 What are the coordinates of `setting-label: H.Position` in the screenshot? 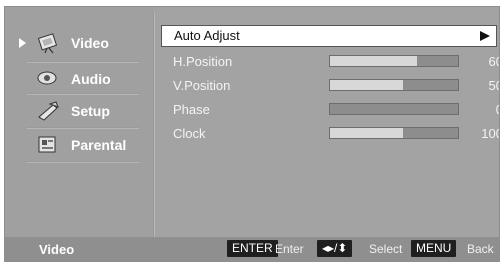 It's located at (203, 61).